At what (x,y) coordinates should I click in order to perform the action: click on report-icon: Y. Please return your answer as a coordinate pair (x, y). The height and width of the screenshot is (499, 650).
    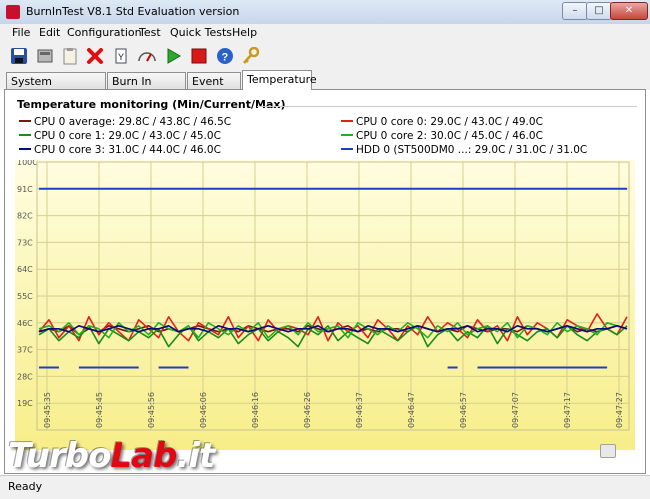
    Looking at the image, I should click on (121, 56).